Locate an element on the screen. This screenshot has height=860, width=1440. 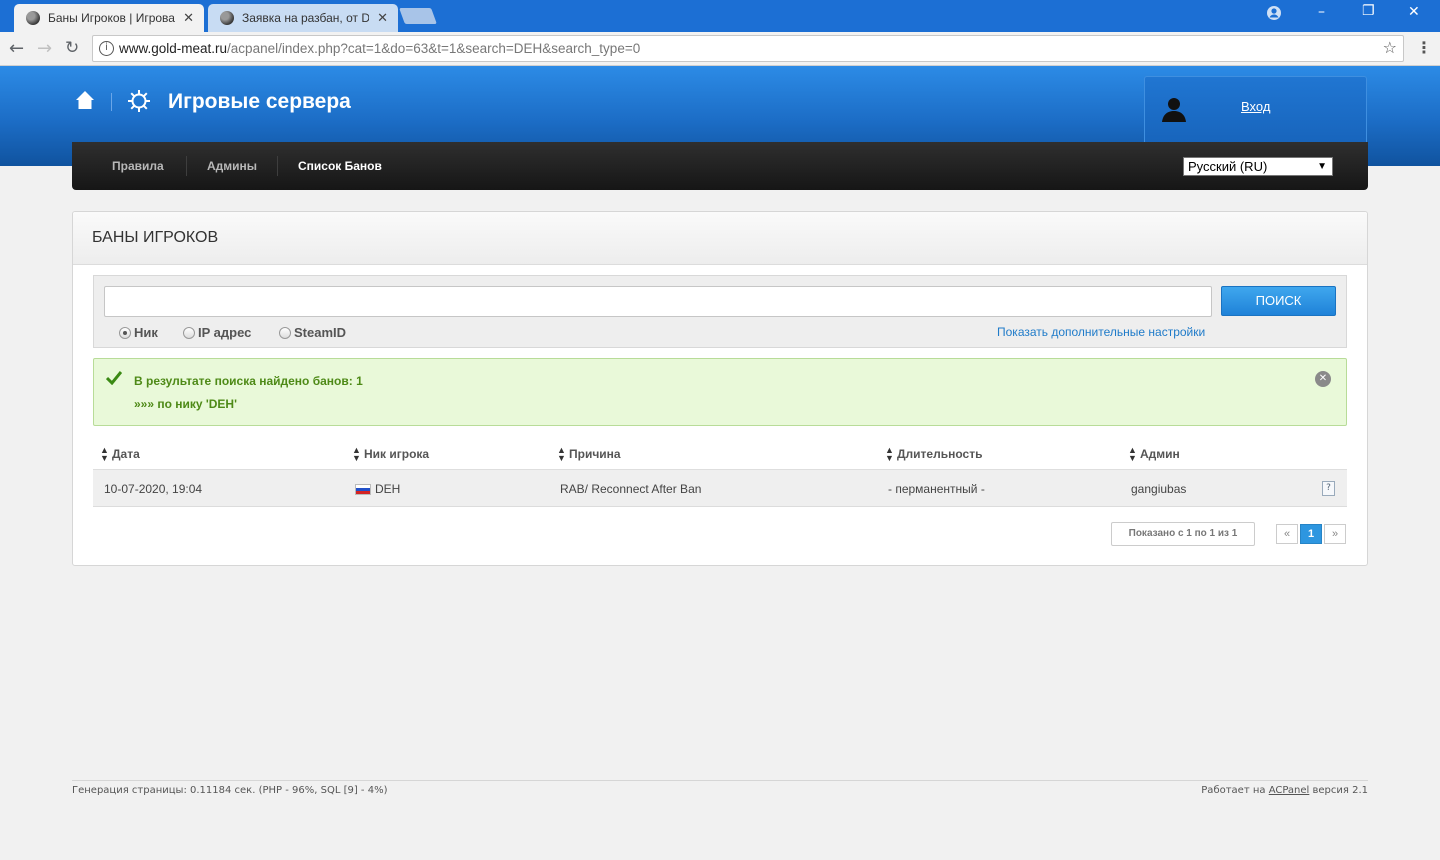
window-close-icon: ✕ is located at coordinates (1414, 12).